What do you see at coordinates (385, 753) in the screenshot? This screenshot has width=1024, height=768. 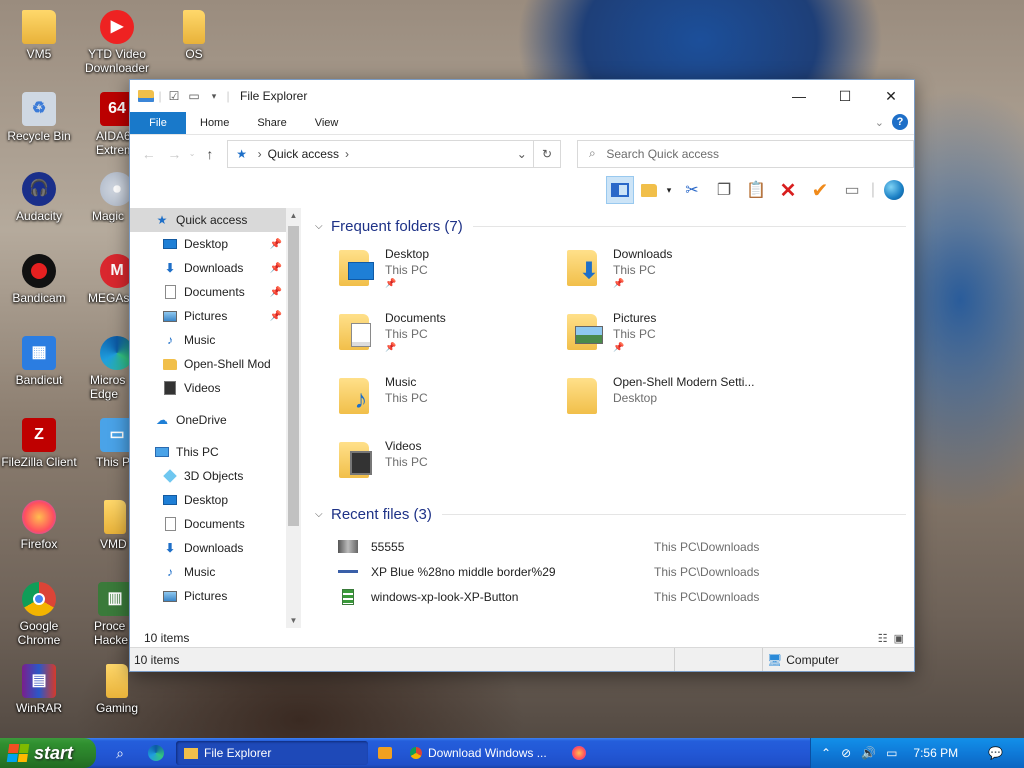 I see `taskbar-media-player` at bounding box center [385, 753].